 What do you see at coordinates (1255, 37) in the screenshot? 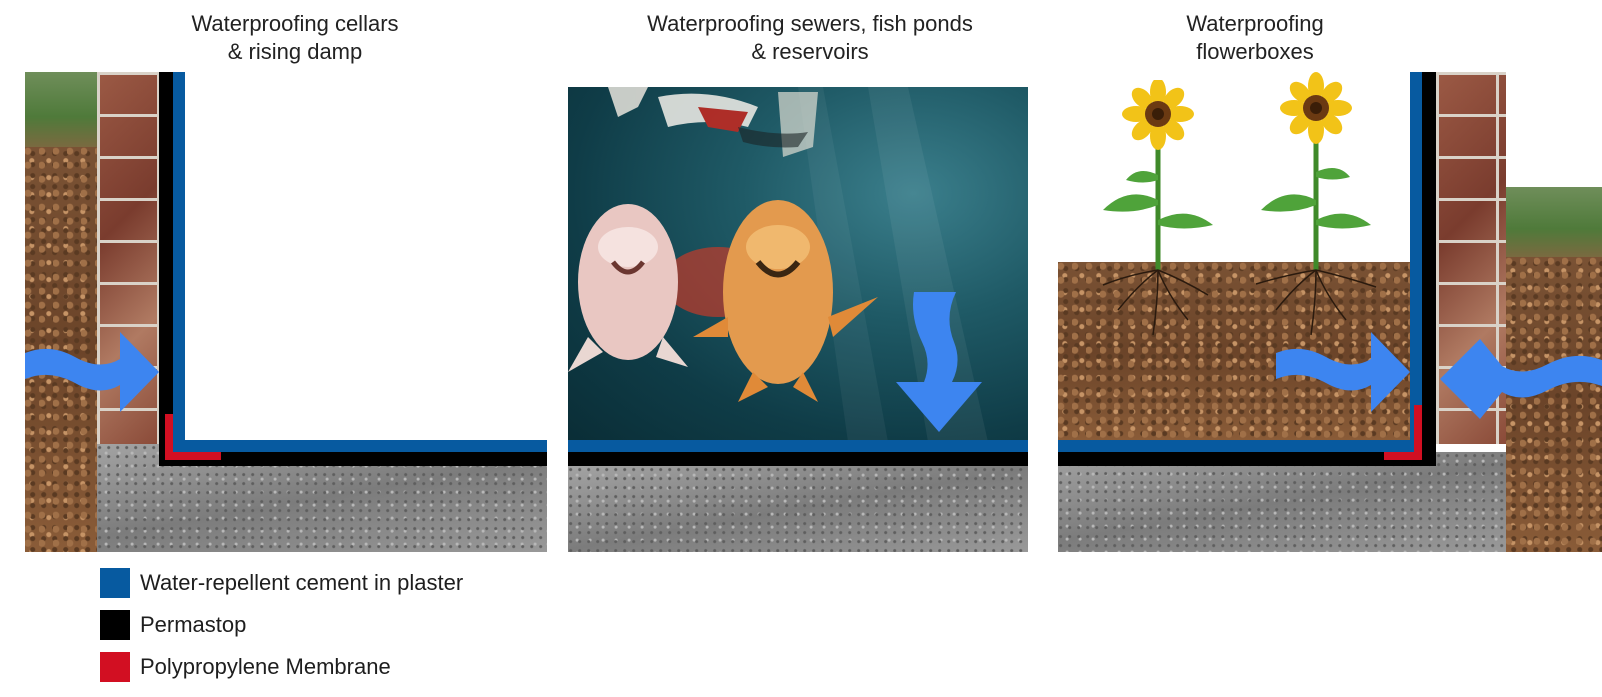
I see `title-flowerboxes: Waterproofing flowerboxes` at bounding box center [1255, 37].